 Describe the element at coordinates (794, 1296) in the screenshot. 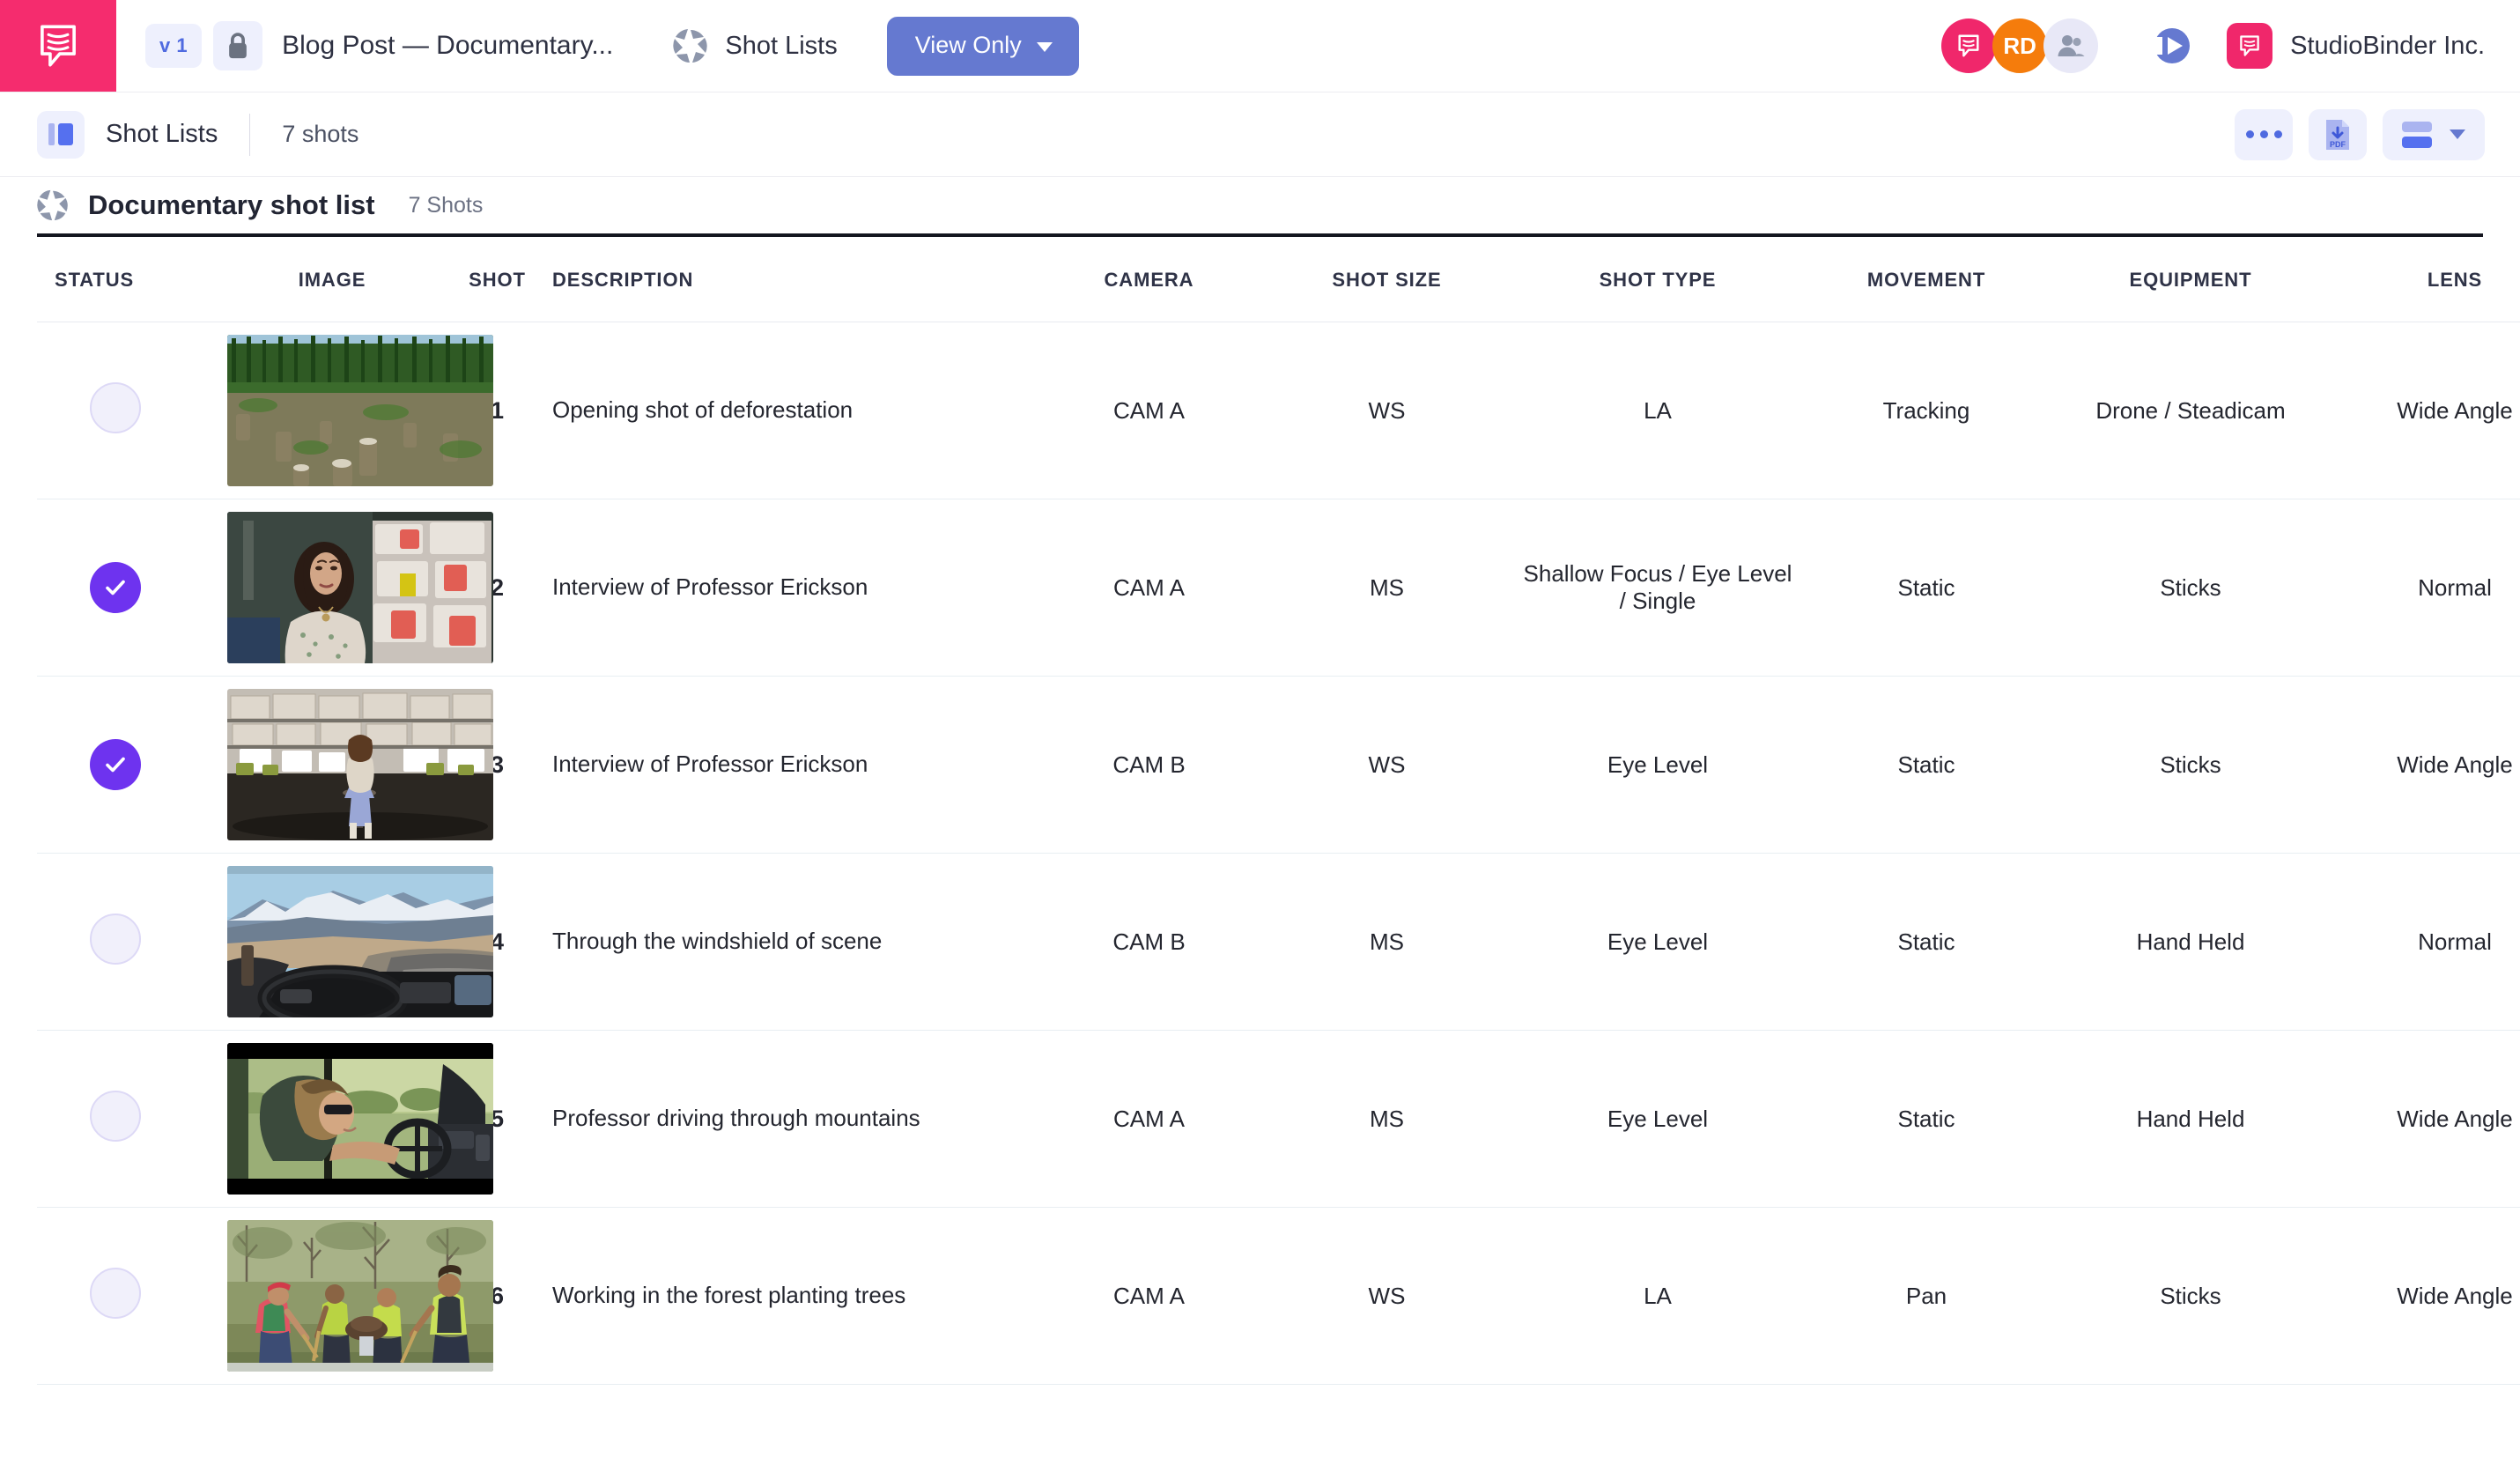

I see `row-description: Working in the forest planting trees` at that location.